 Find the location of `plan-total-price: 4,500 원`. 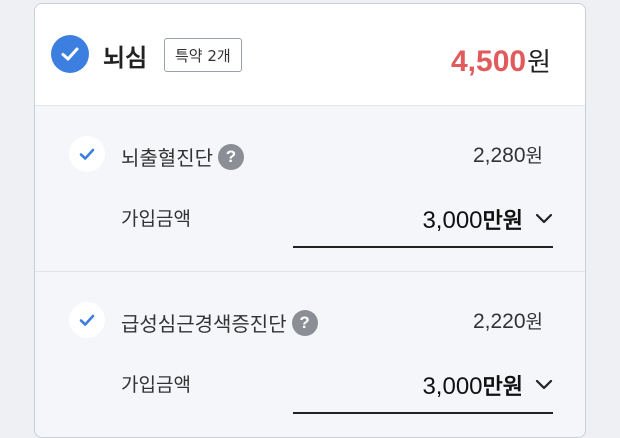

plan-total-price: 4,500 원 is located at coordinates (501, 60).